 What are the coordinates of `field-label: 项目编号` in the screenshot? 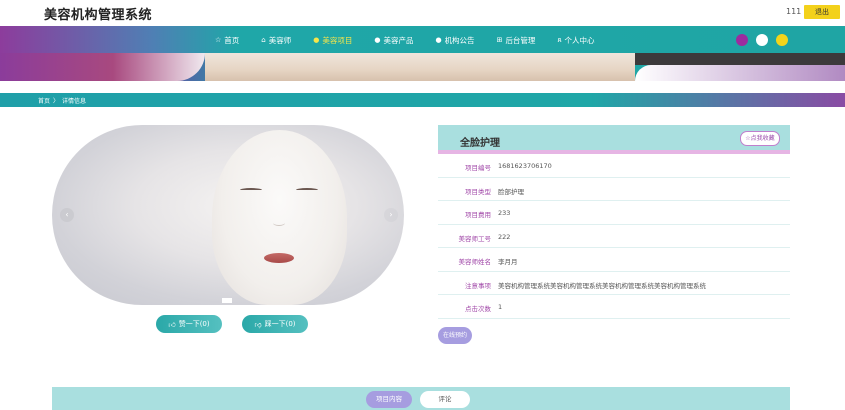 It's located at (478, 168).